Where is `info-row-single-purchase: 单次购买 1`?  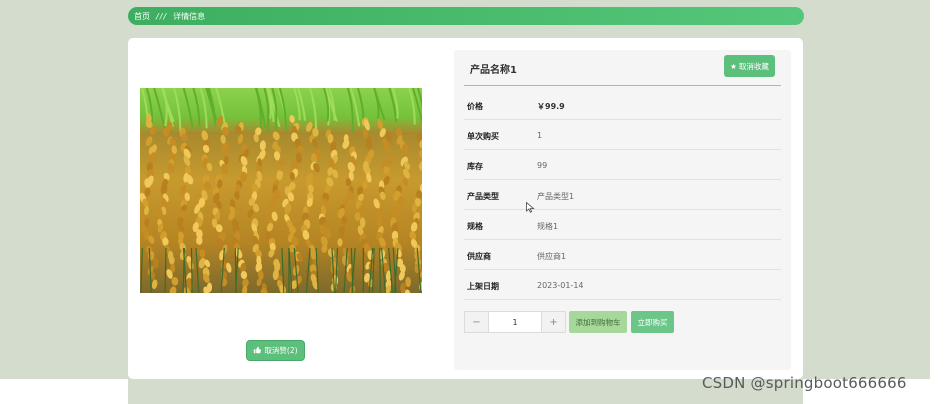 info-row-single-purchase: 单次购买 1 is located at coordinates (622, 135).